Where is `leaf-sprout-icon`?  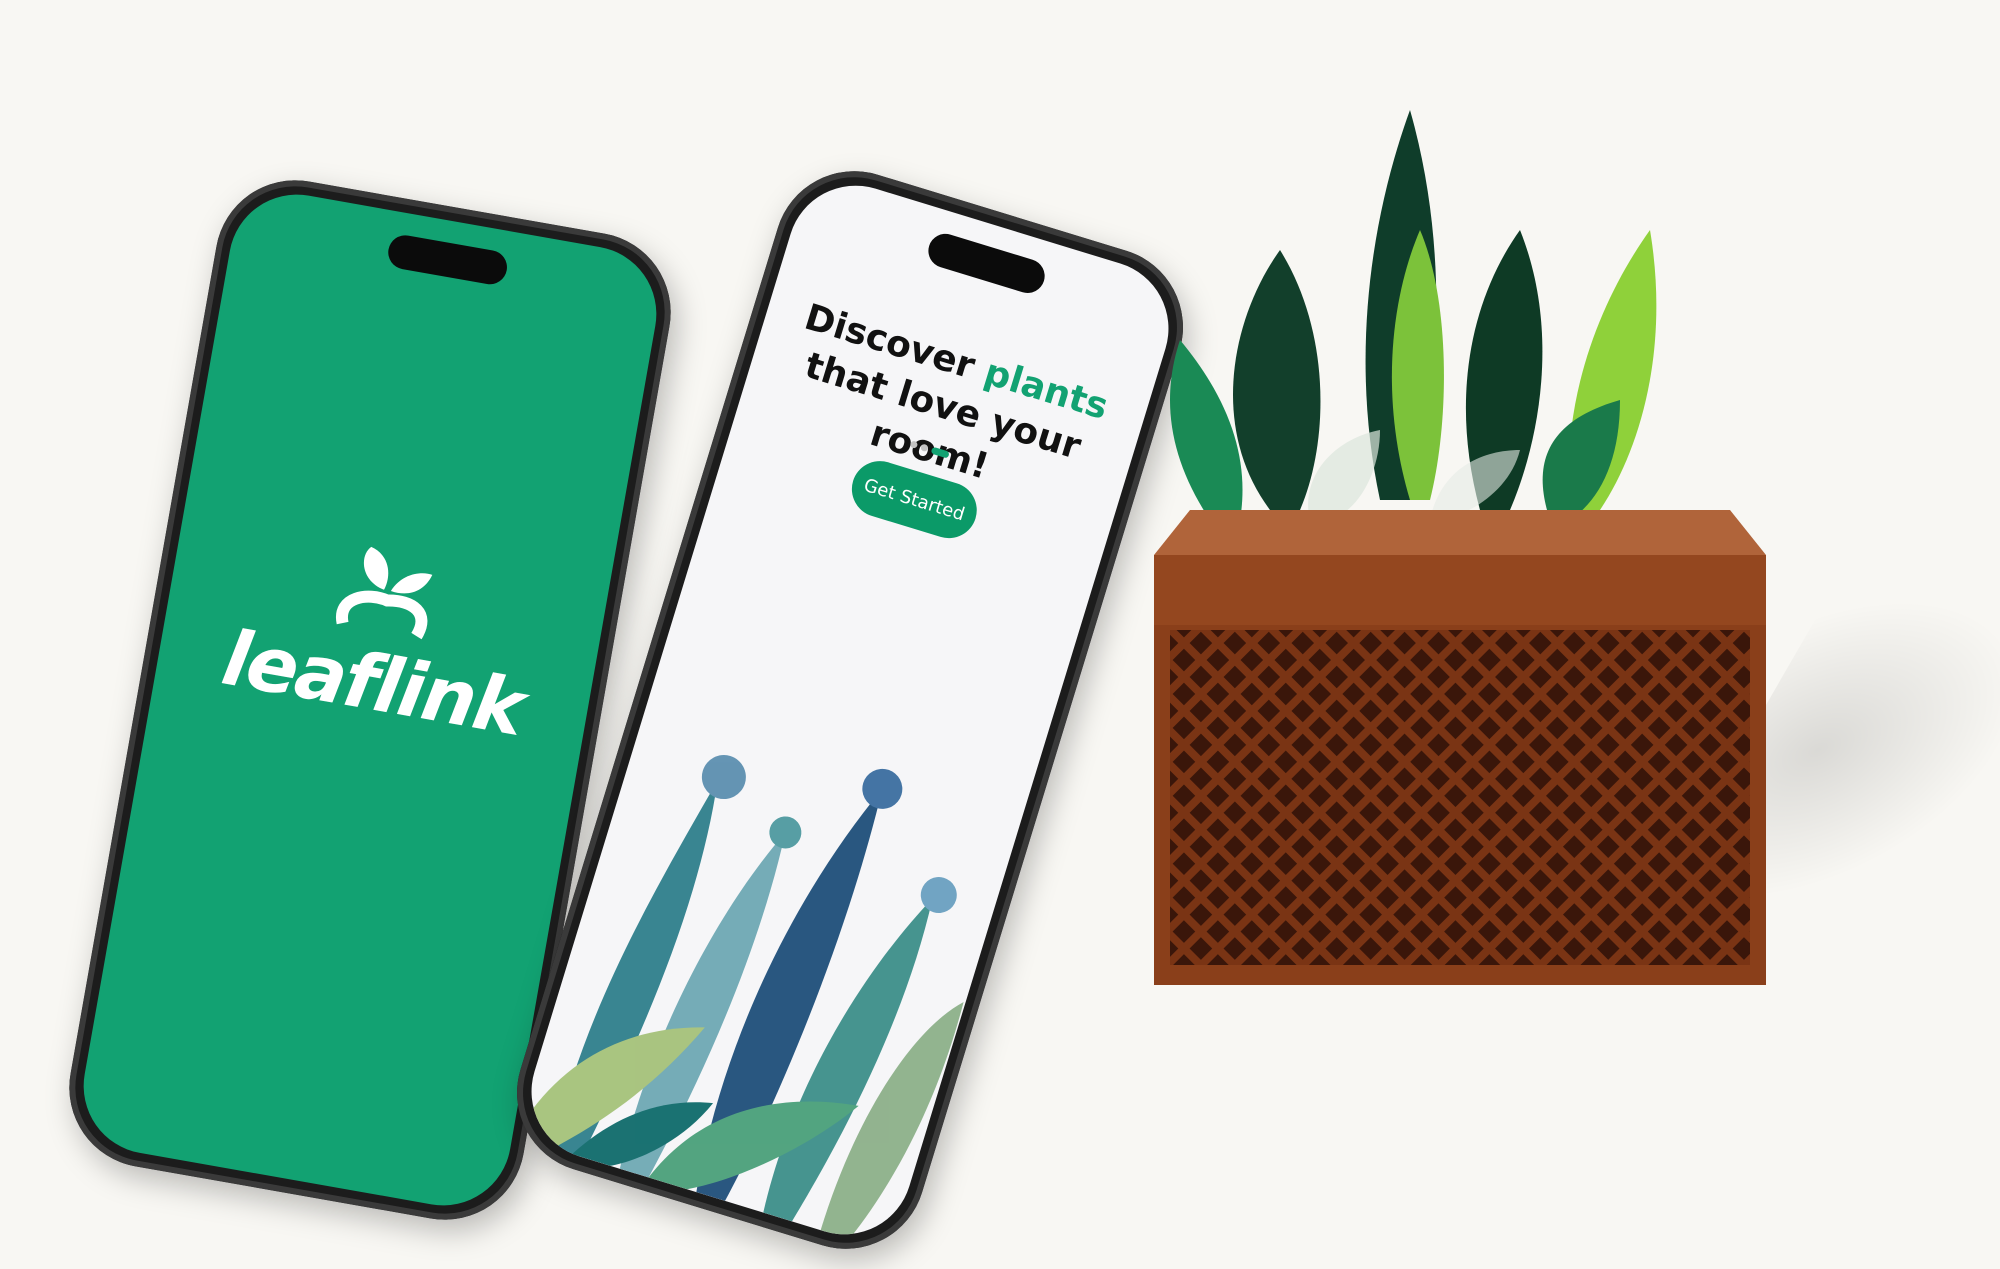
leaf-sprout-icon is located at coordinates (384, 593).